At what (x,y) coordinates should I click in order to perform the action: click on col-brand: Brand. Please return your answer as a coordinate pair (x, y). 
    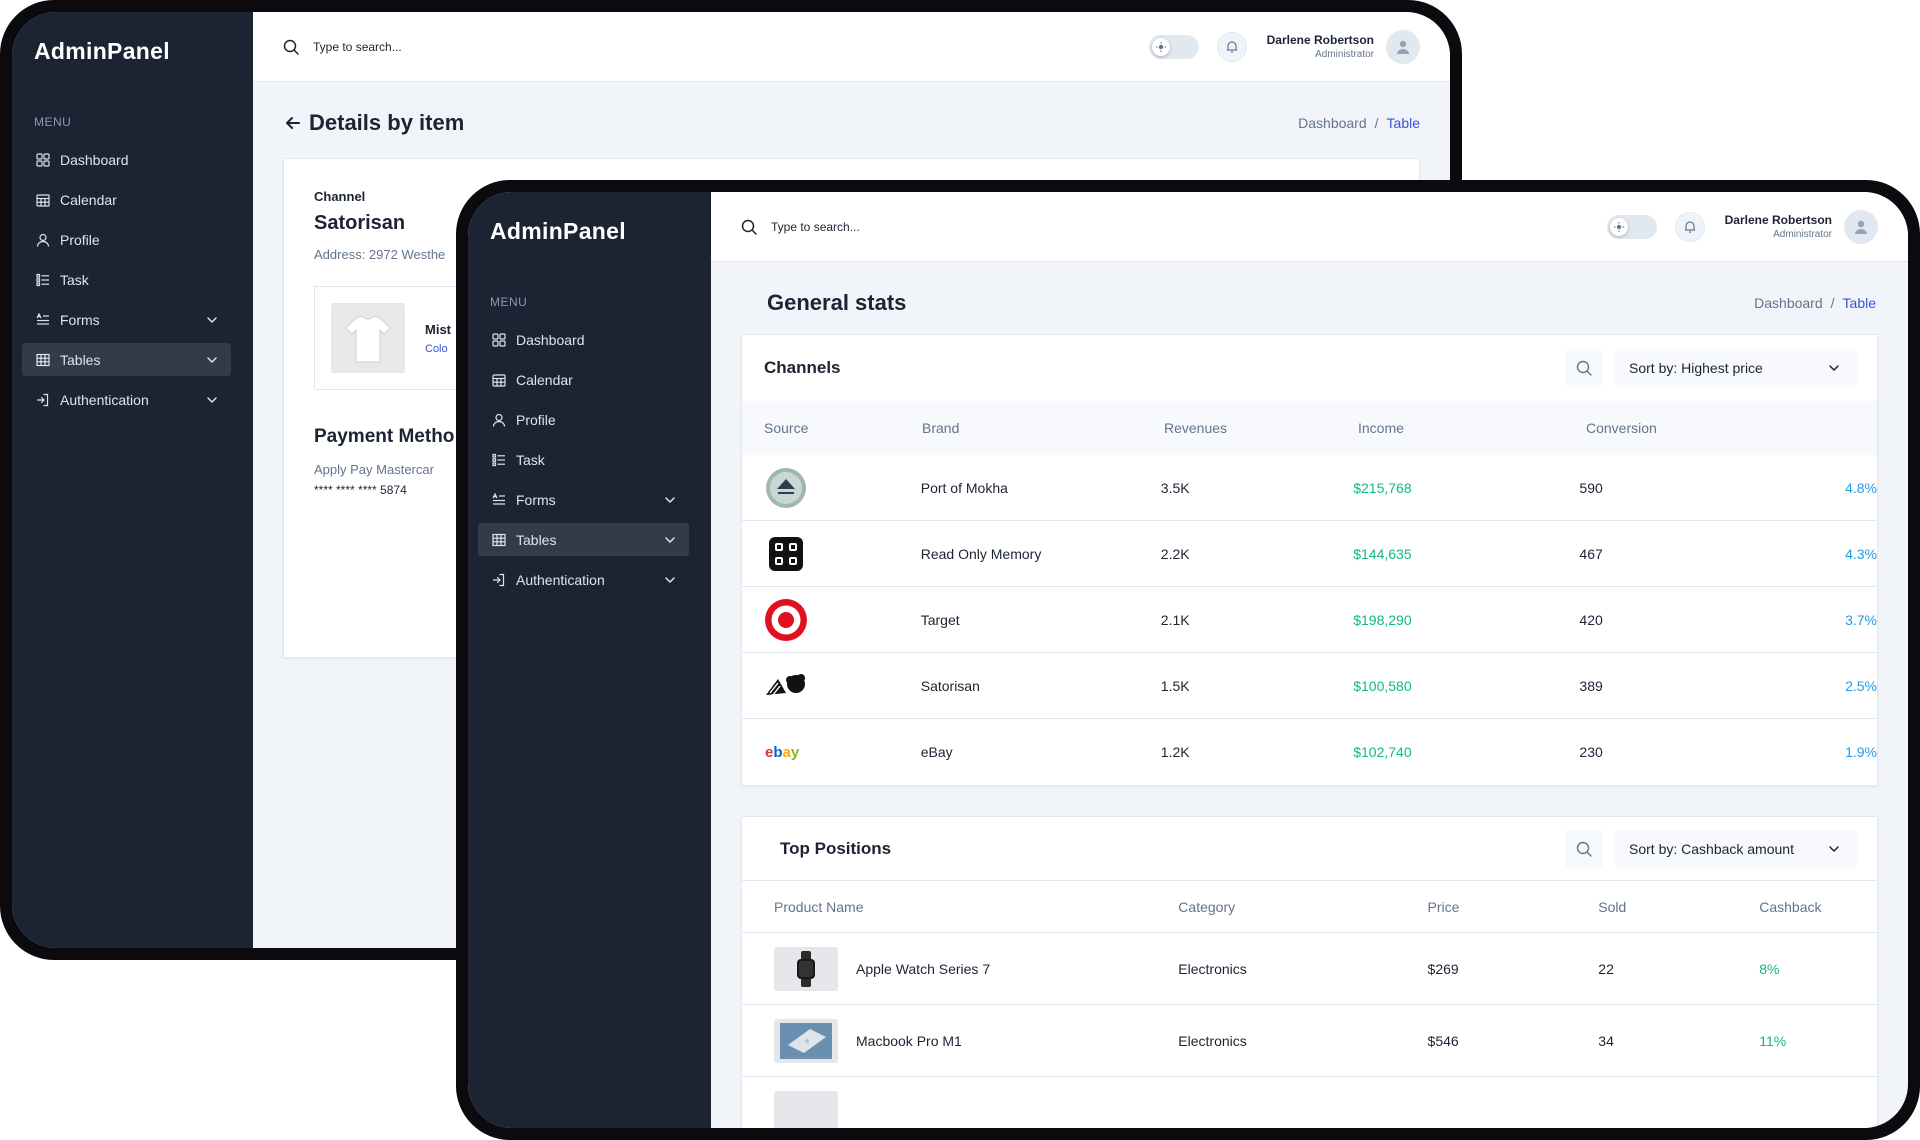
    Looking at the image, I should click on (1043, 428).